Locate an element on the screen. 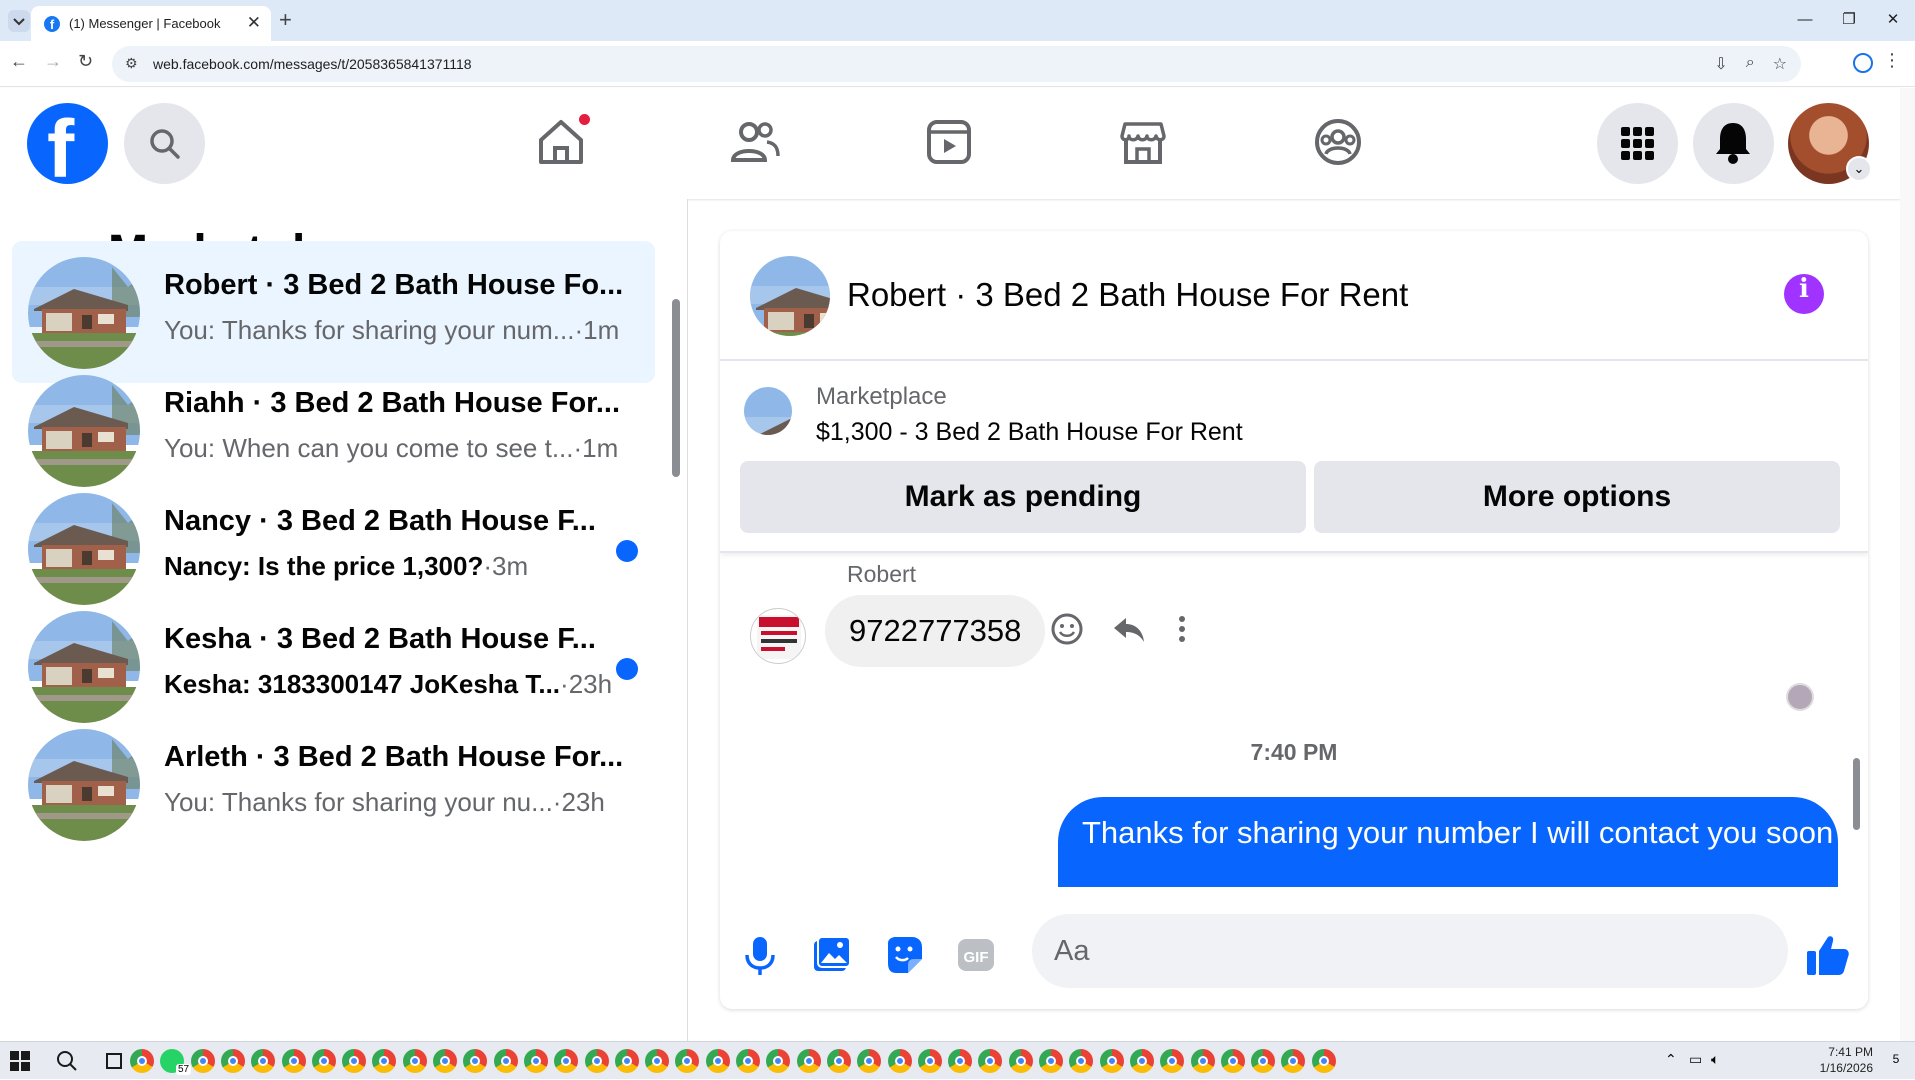 The image size is (1915, 1080). photo-icon is located at coordinates (832, 955).